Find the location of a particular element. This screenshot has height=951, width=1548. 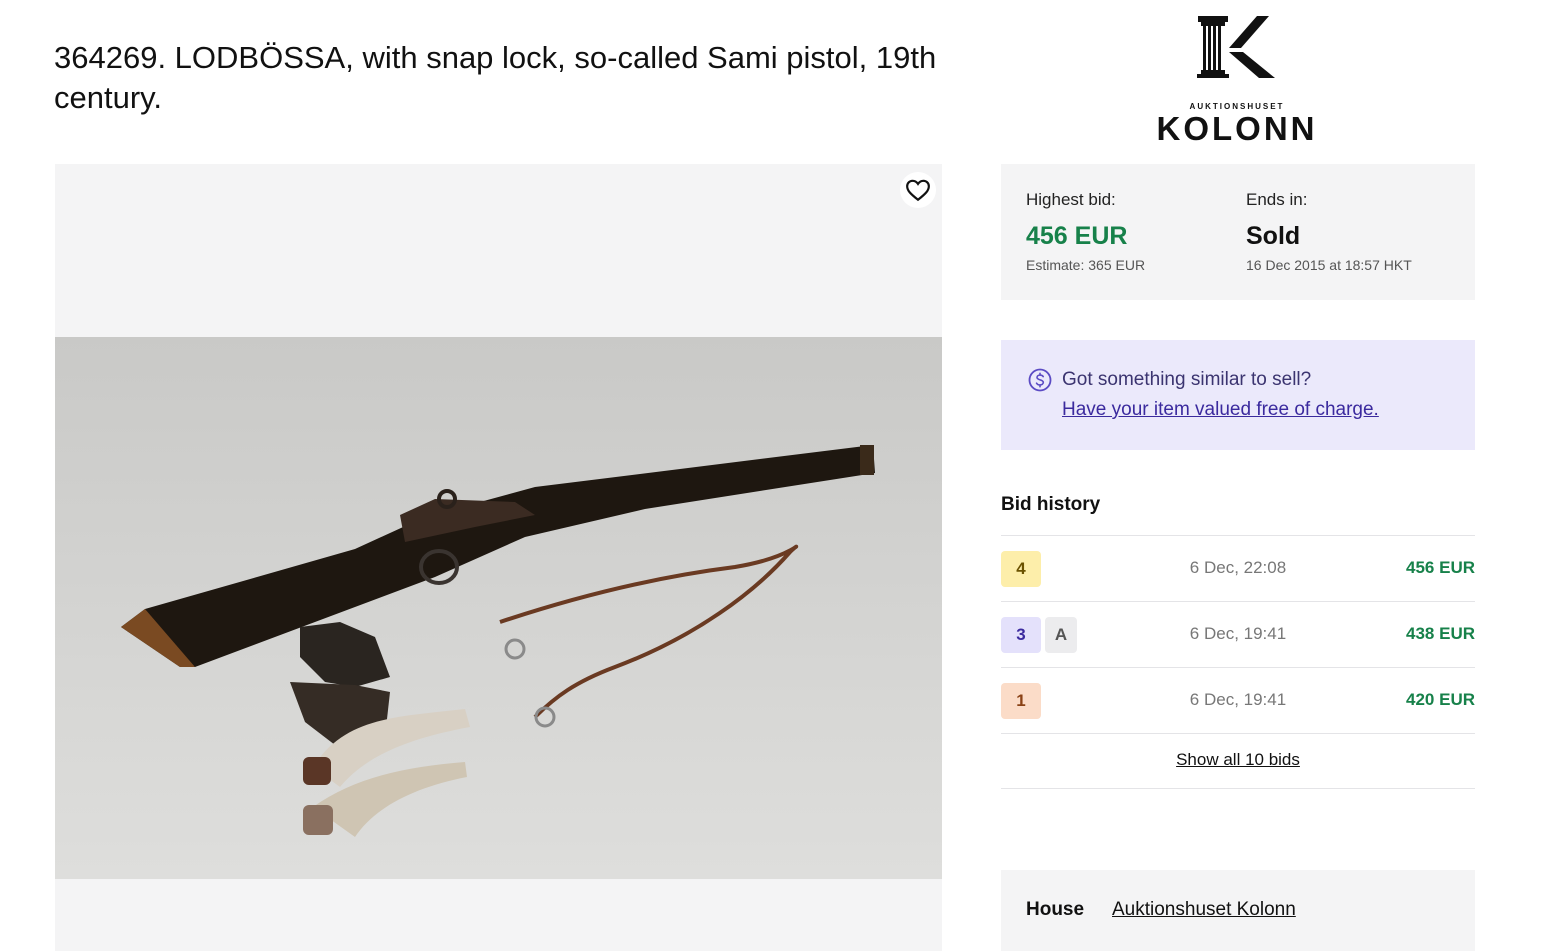

valuation-link: Have your item valued free of charge. is located at coordinates (1220, 410).